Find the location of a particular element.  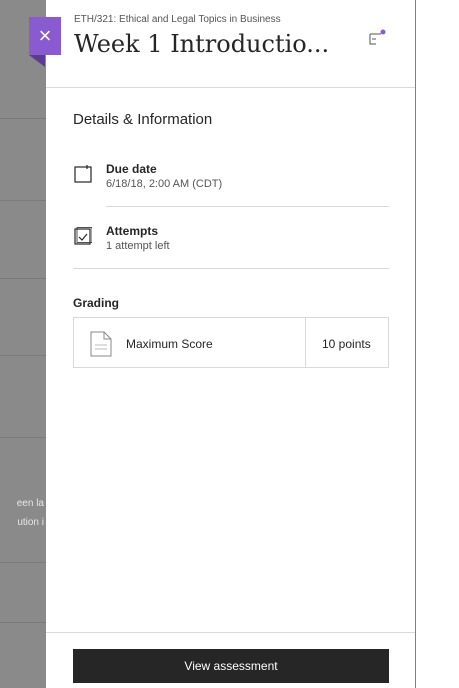

attempts-value: 1 attempt left is located at coordinates (138, 246).